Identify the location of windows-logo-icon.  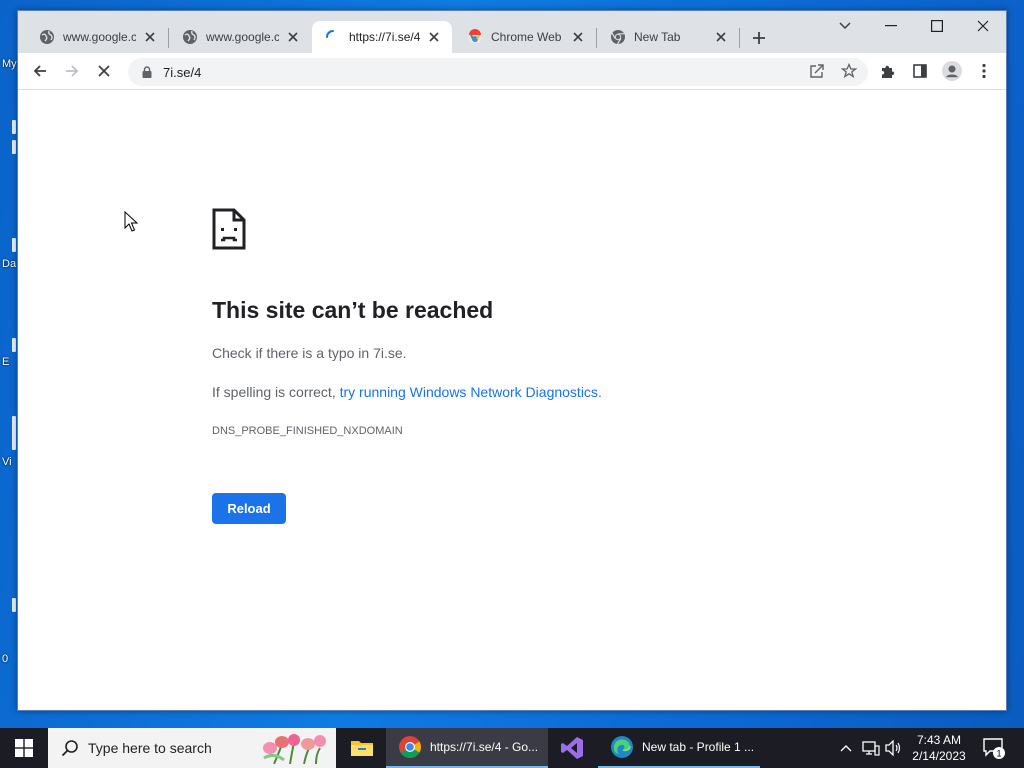
(24, 748).